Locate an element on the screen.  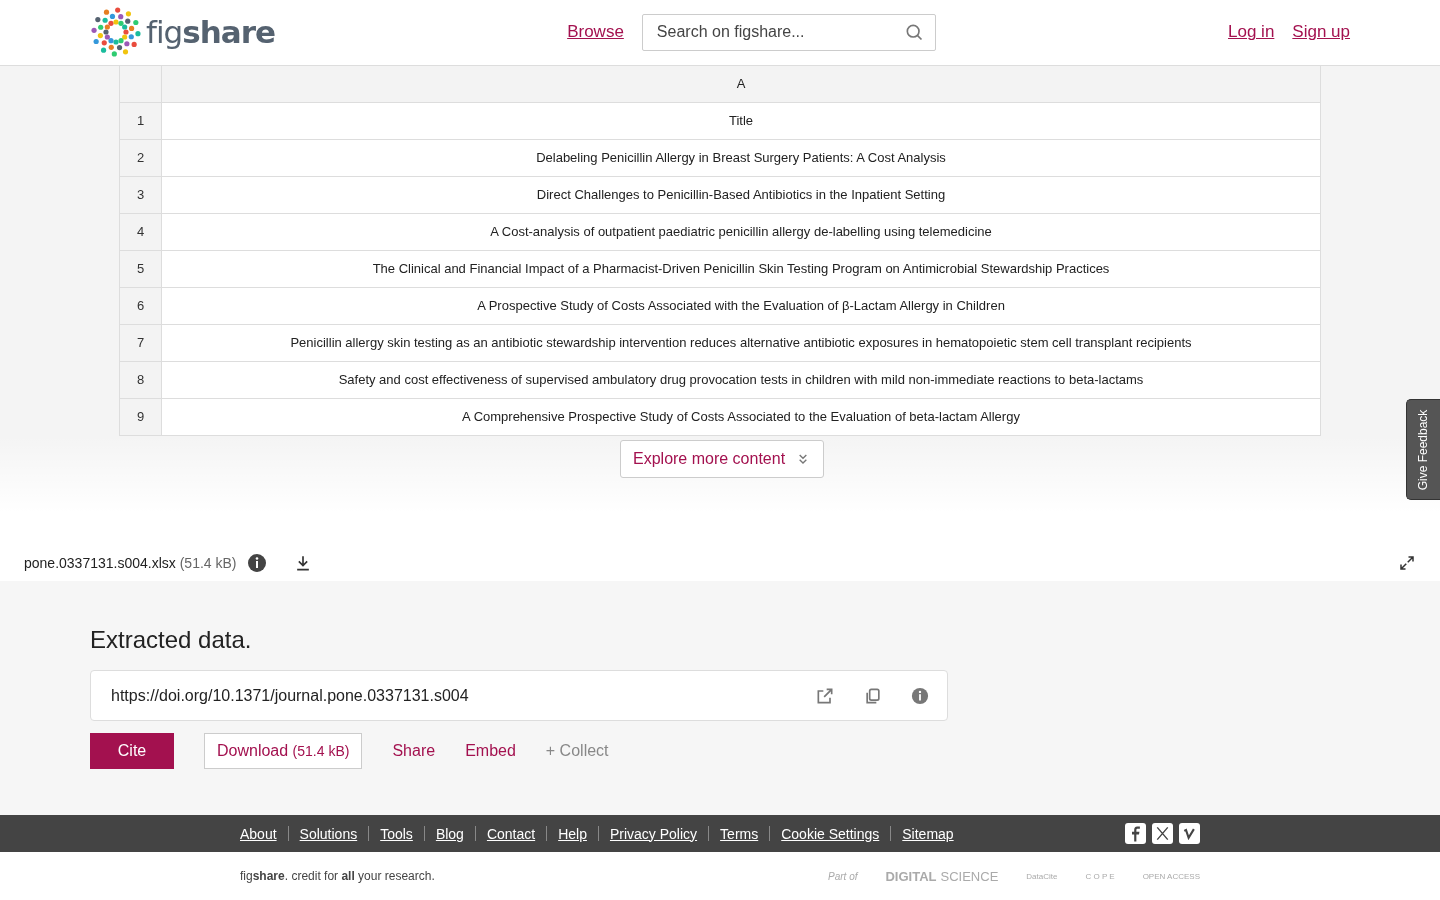
cite-button: Cite is located at coordinates (132, 751).